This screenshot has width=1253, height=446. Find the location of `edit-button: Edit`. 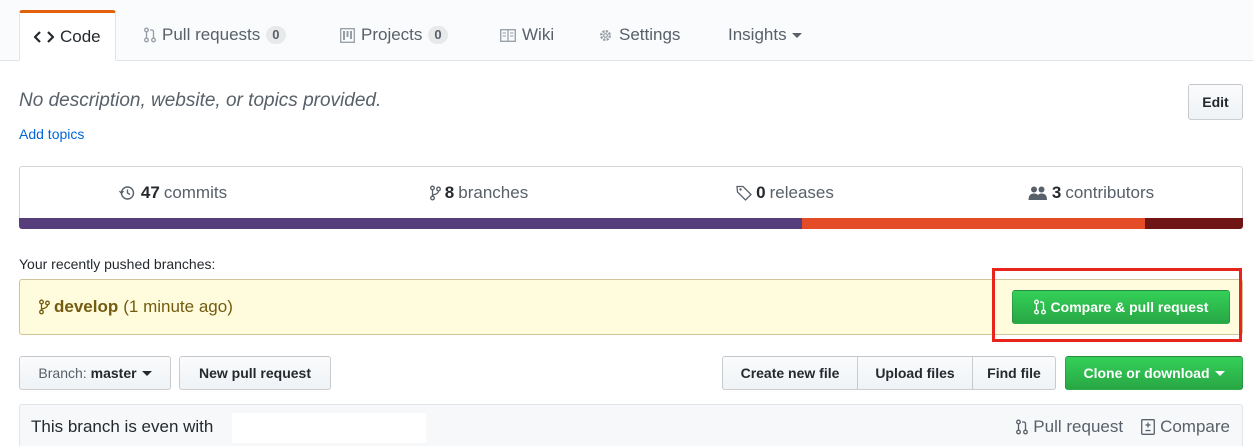

edit-button: Edit is located at coordinates (1215, 102).